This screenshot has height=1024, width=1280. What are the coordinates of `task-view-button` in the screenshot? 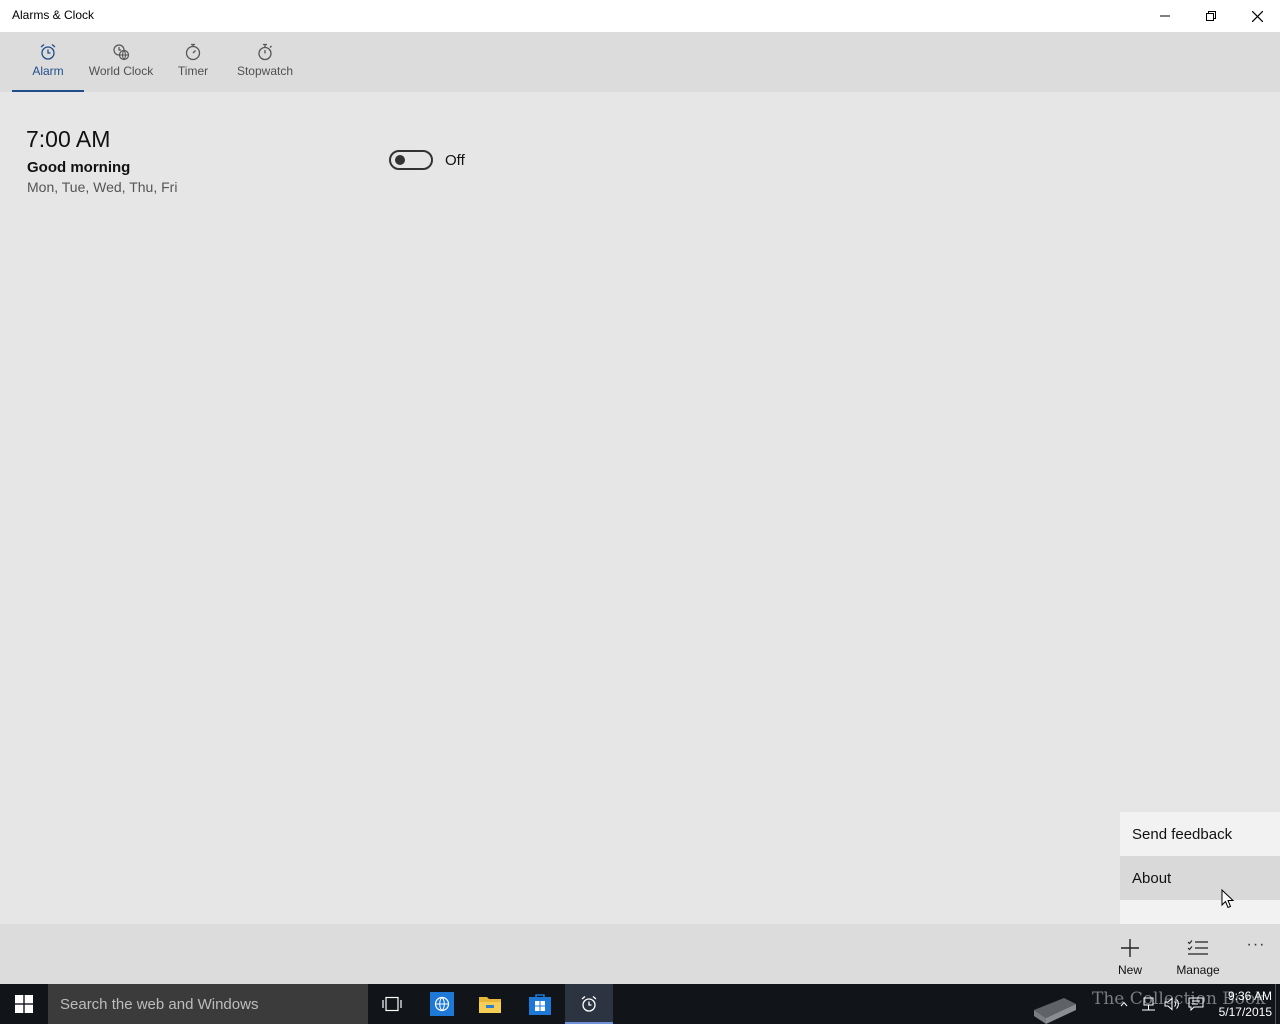 It's located at (392, 1004).